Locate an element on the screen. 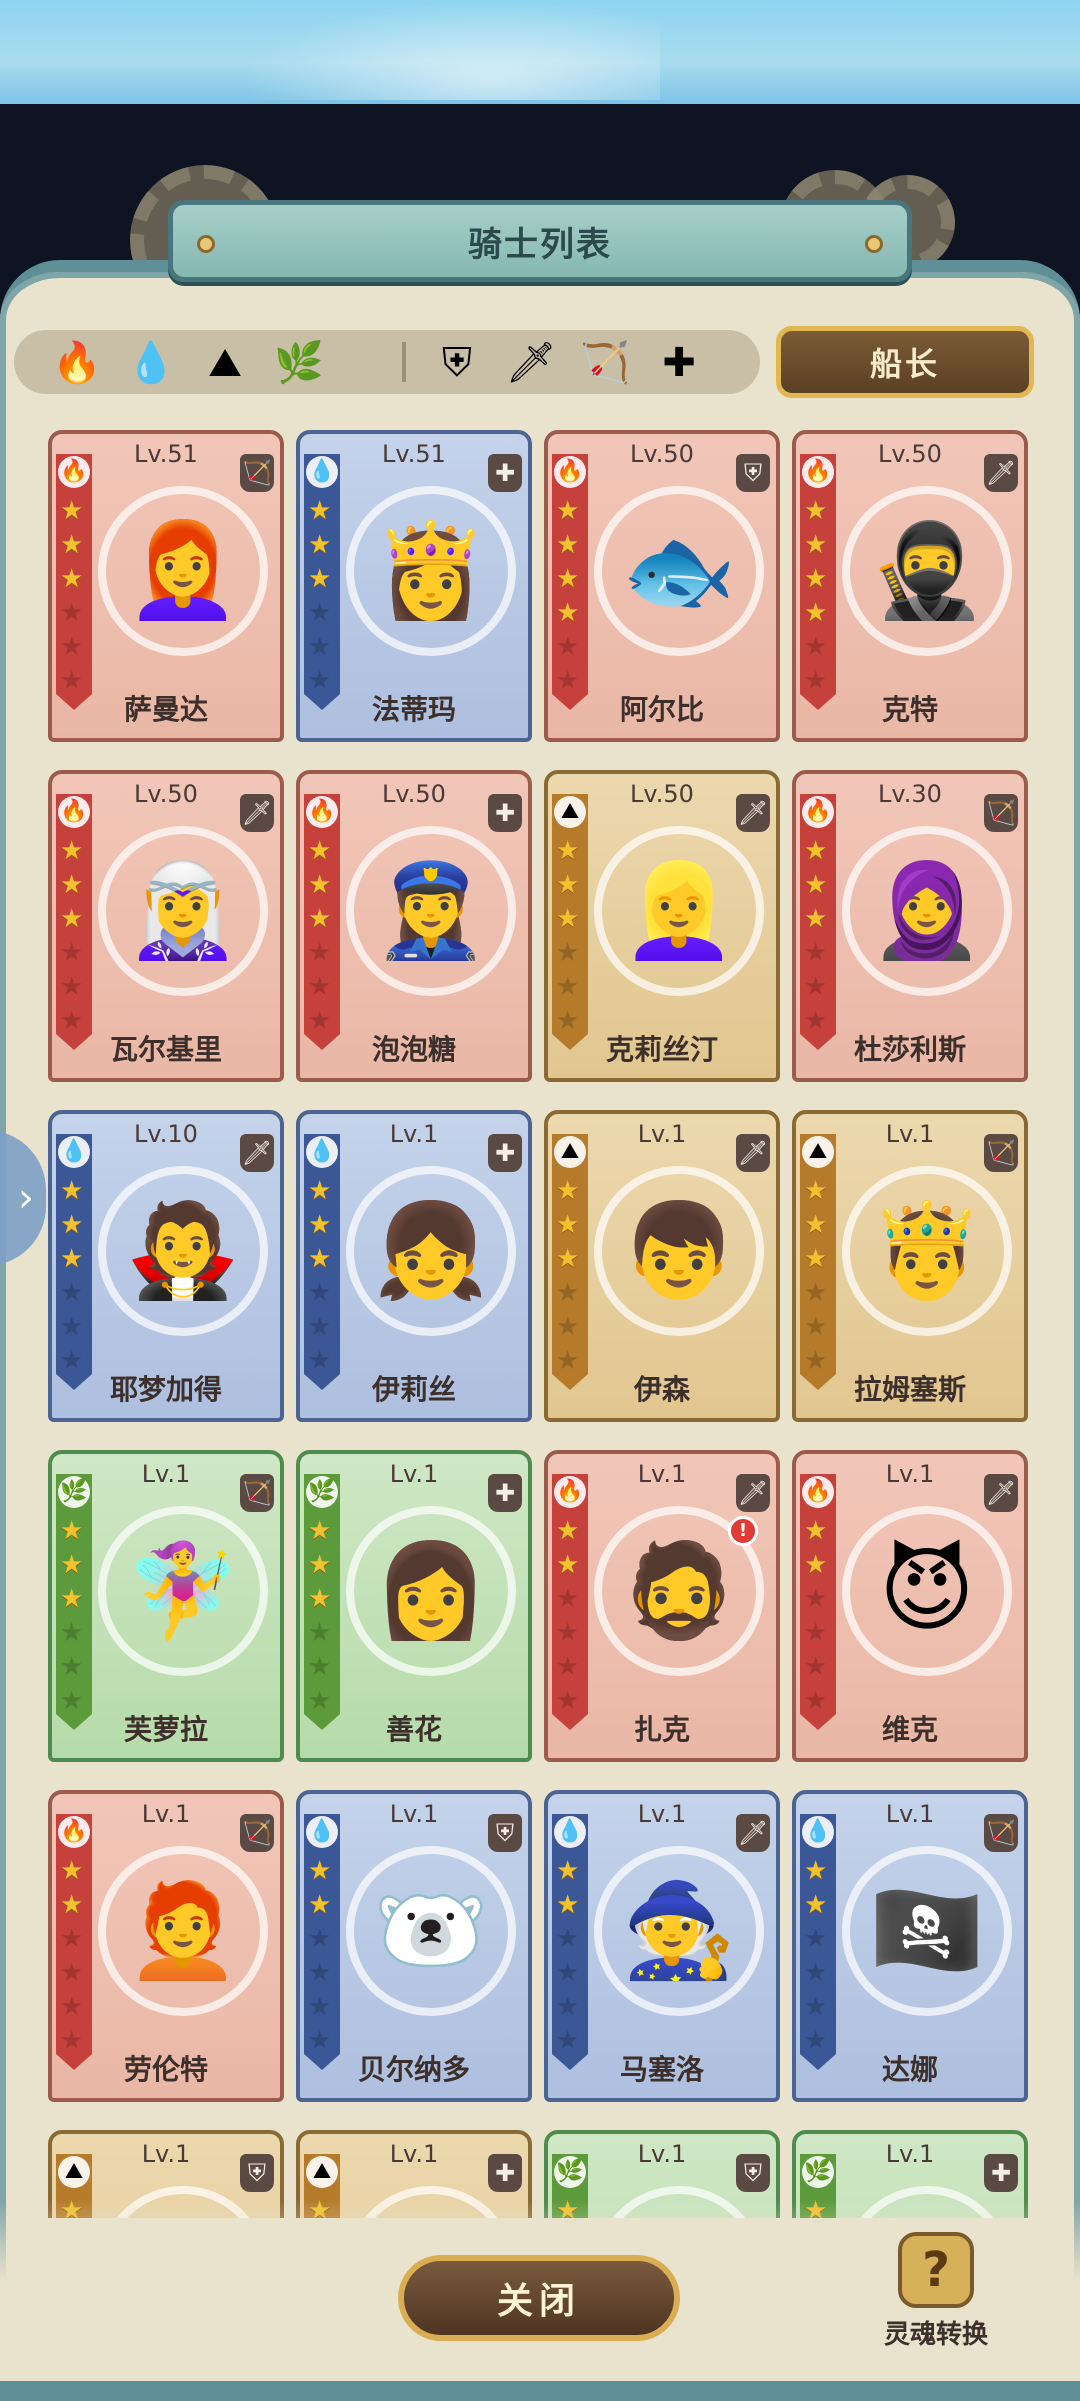 Image resolution: width=1080 pixels, height=2401 pixels. knight-card: 🌿 ★ ★ ★ ★ ★ ★ Lv.1 🏹 🧚‍♀️ 芙萝拉 is located at coordinates (166, 1606).